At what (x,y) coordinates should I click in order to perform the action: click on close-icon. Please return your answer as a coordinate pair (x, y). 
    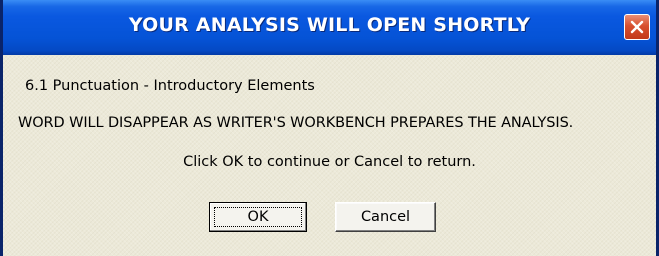
    Looking at the image, I should click on (637, 27).